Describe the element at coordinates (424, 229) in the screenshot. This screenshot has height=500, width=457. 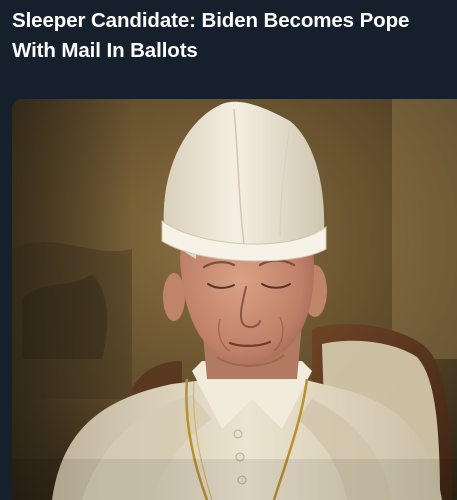
I see `window-light` at that location.